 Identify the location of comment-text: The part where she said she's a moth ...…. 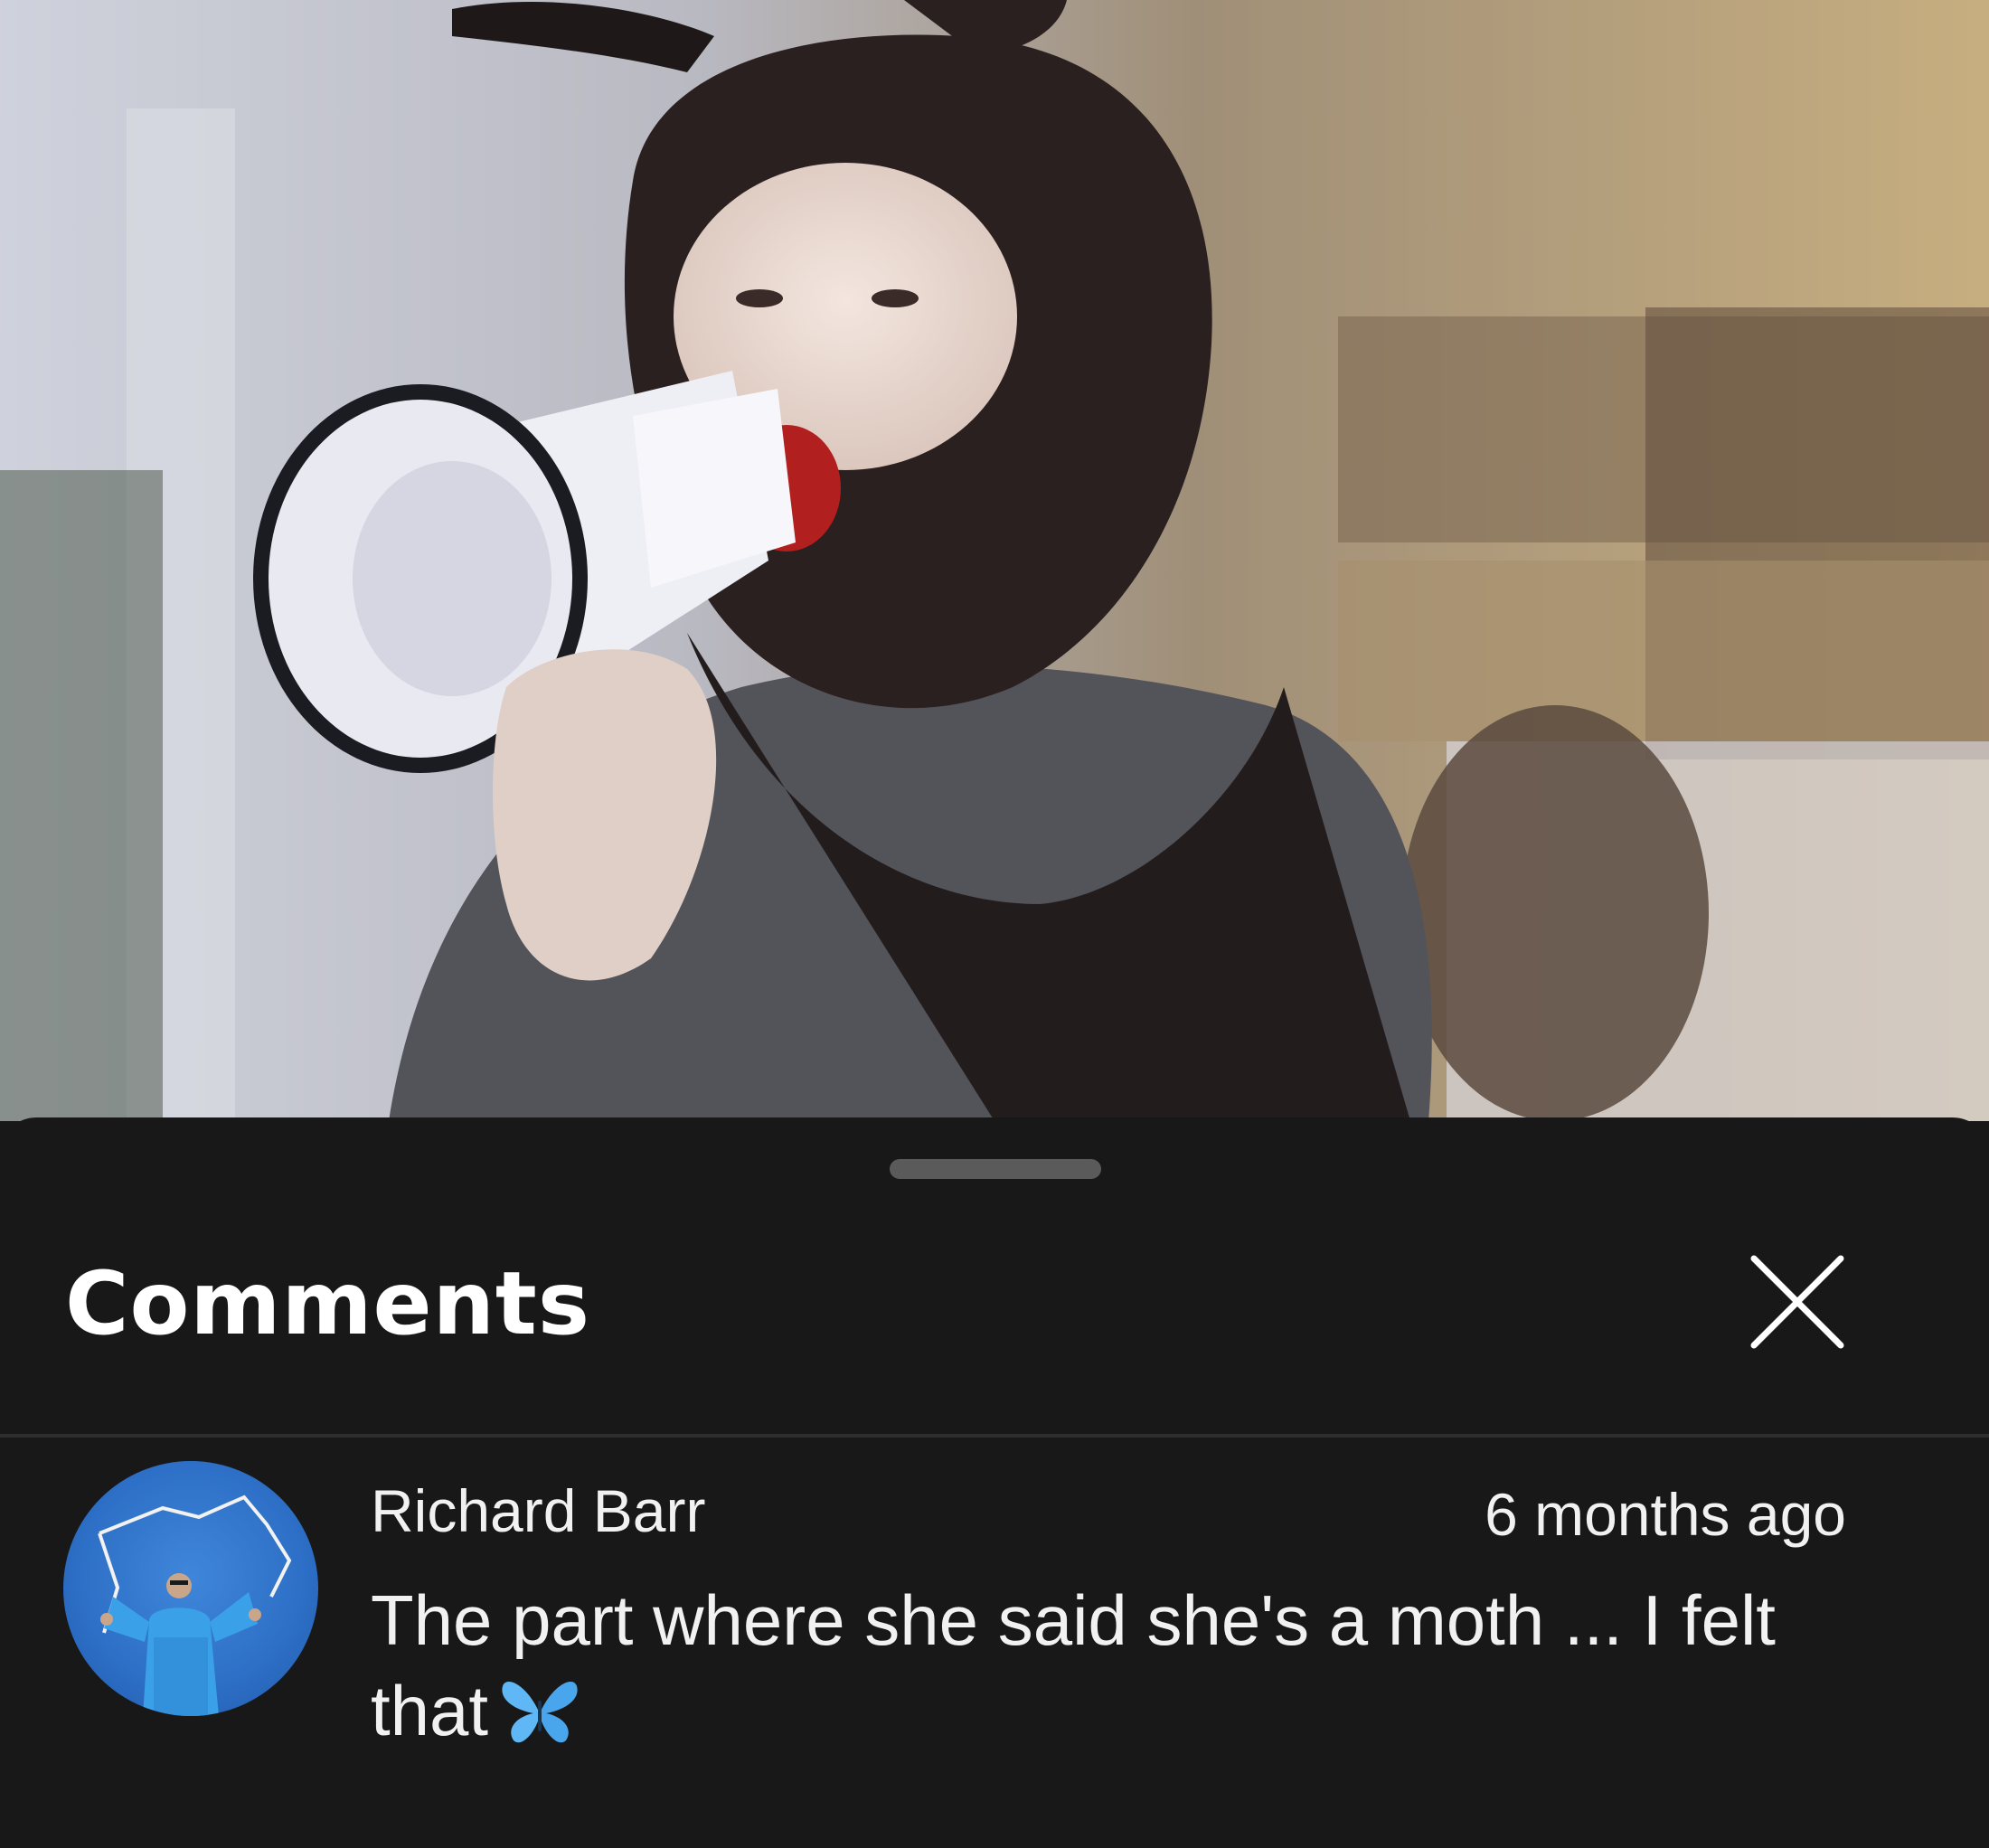
(1074, 1665).